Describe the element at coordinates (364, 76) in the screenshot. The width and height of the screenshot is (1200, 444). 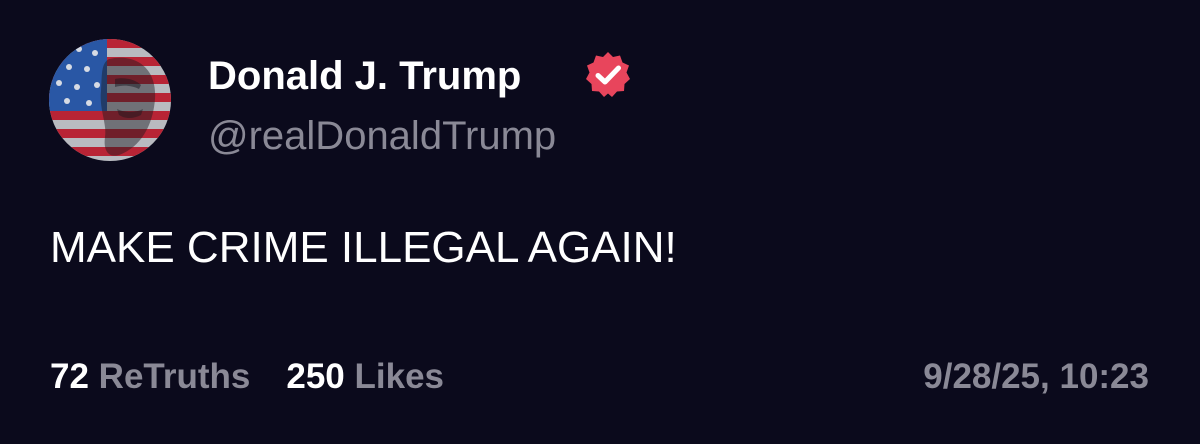
I see `author-display-name: Donald J. Trump` at that location.